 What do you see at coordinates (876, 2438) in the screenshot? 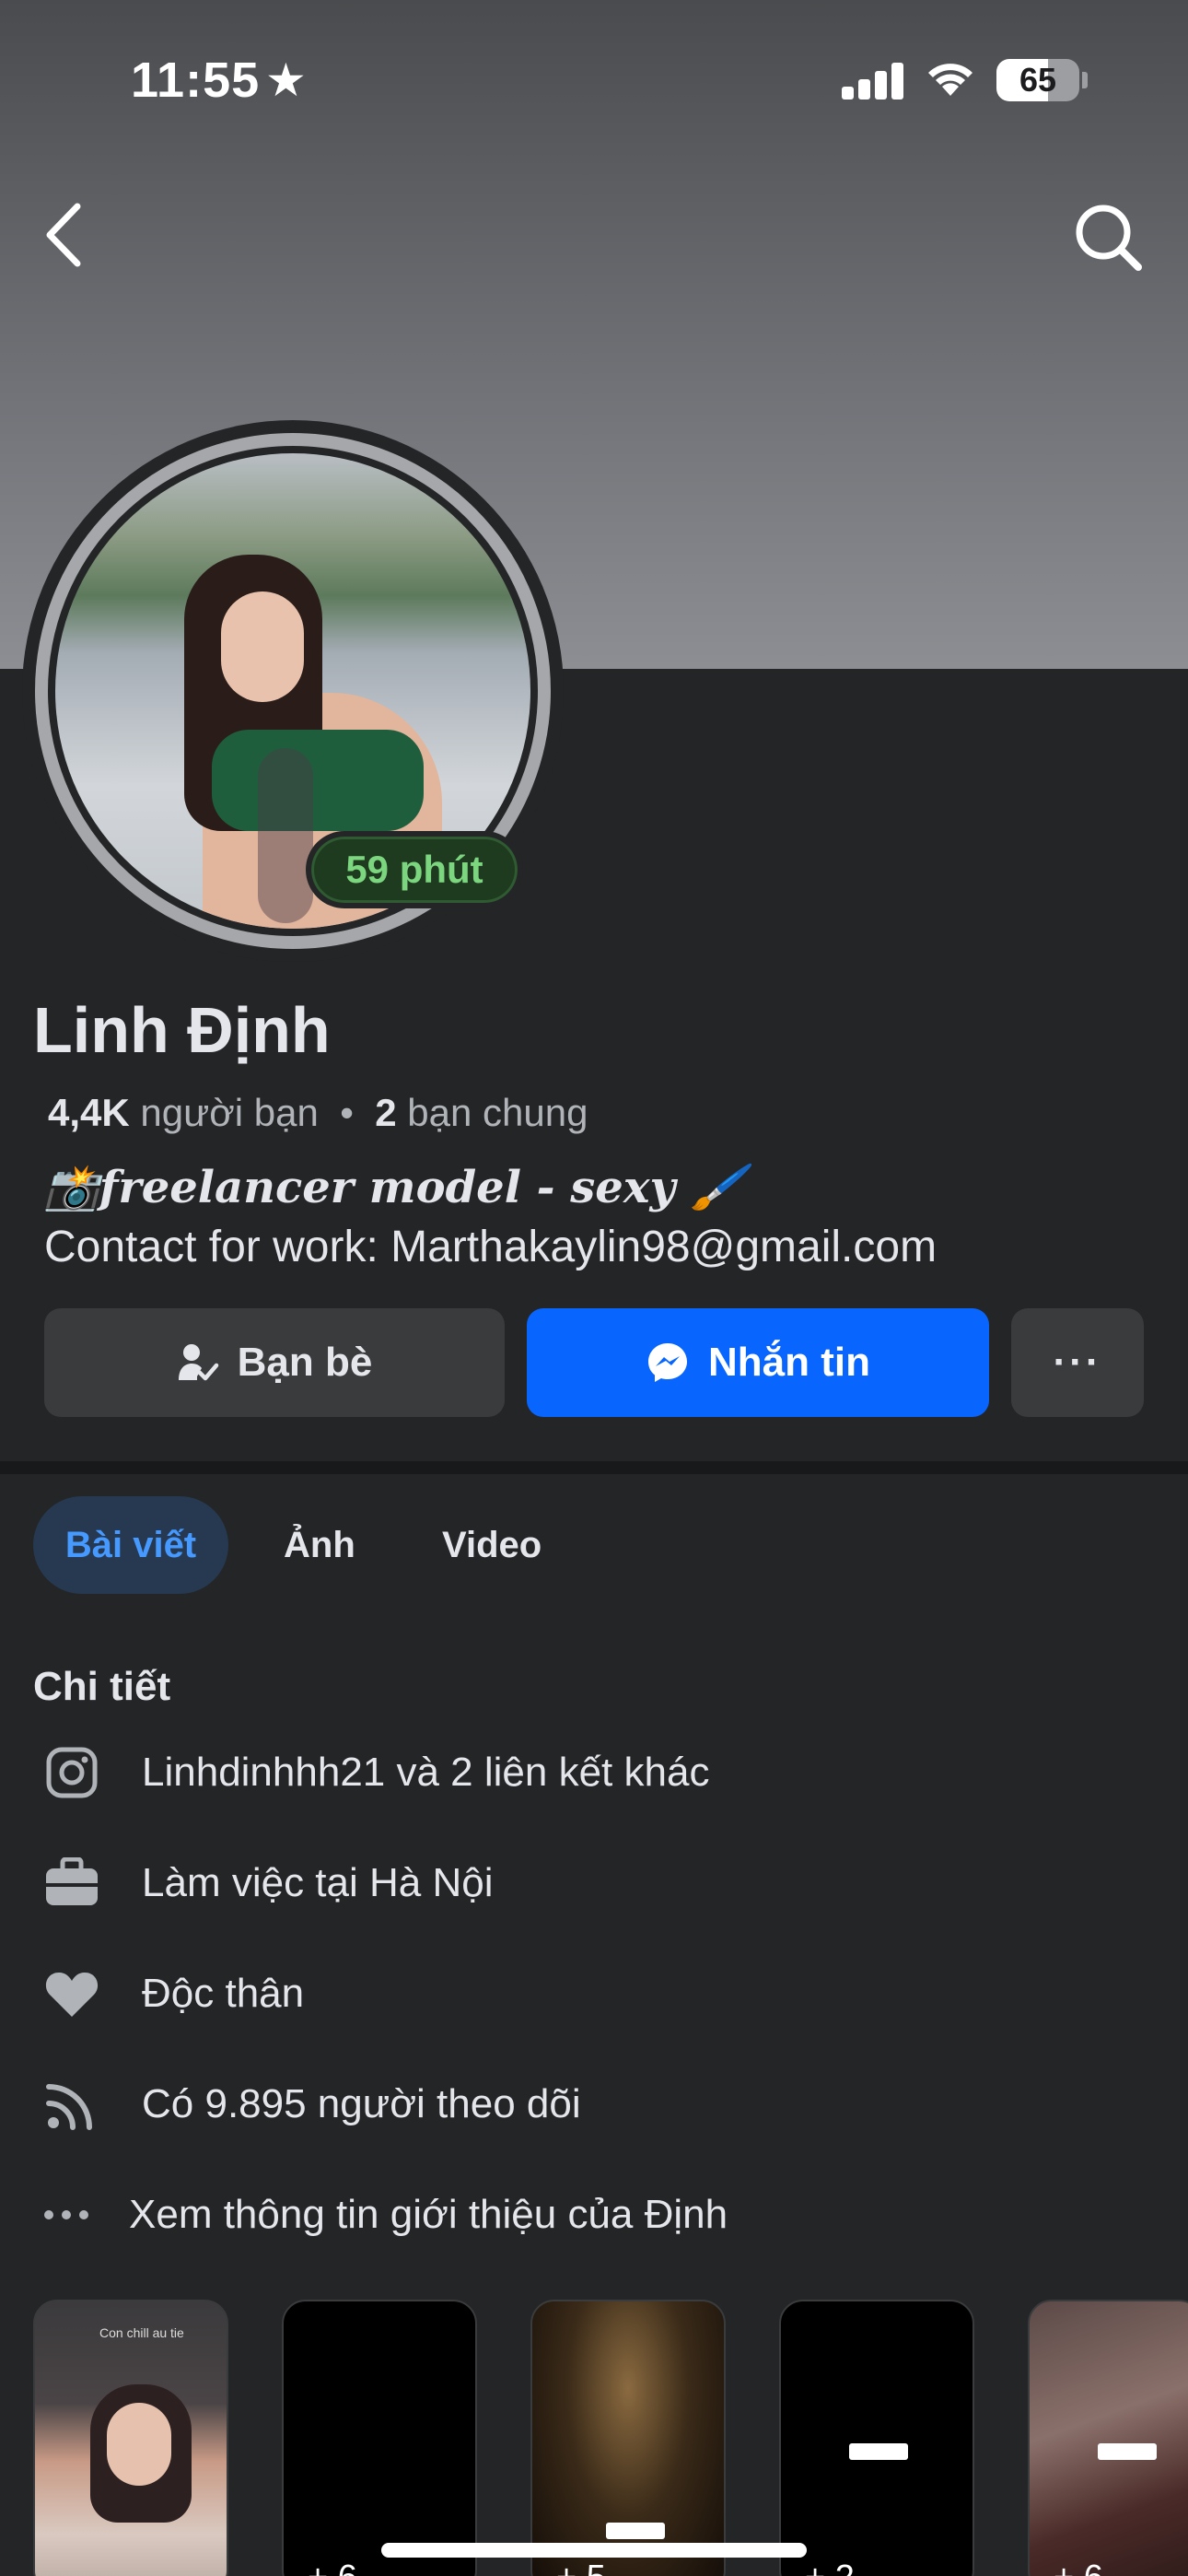
I see `featured-story: + 2` at bounding box center [876, 2438].